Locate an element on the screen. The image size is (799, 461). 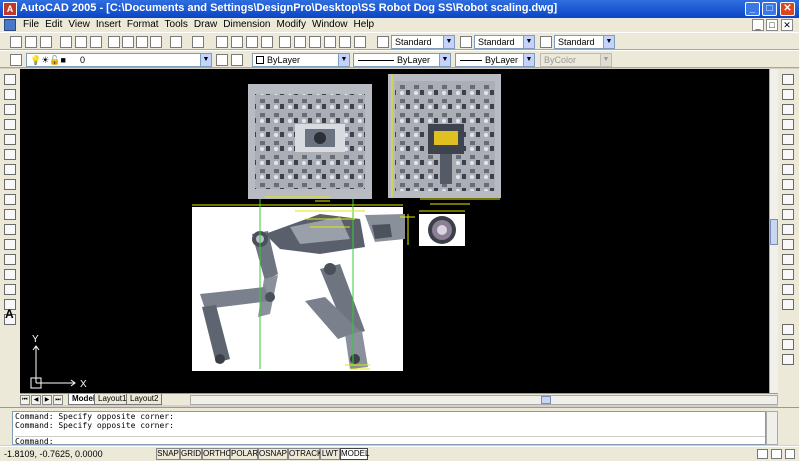
doc-close-button: ✕ is located at coordinates (787, 25).